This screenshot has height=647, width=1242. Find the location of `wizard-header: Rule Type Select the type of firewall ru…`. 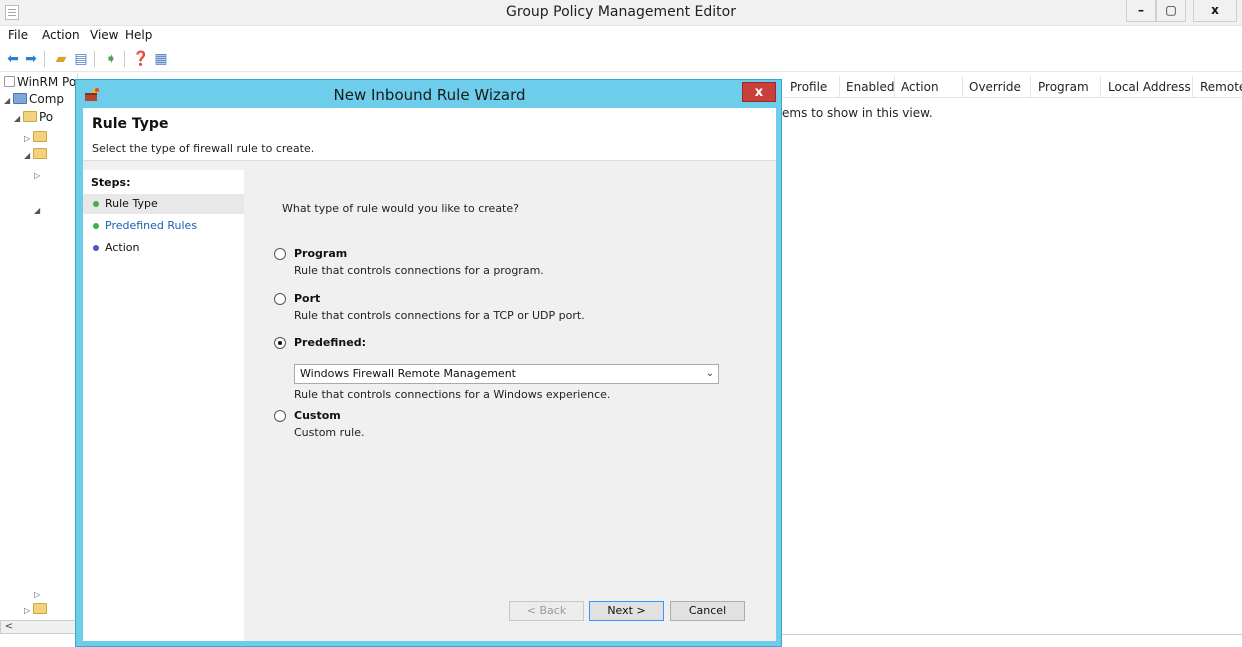

wizard-header: Rule Type Select the type of firewall ru… is located at coordinates (429, 134).